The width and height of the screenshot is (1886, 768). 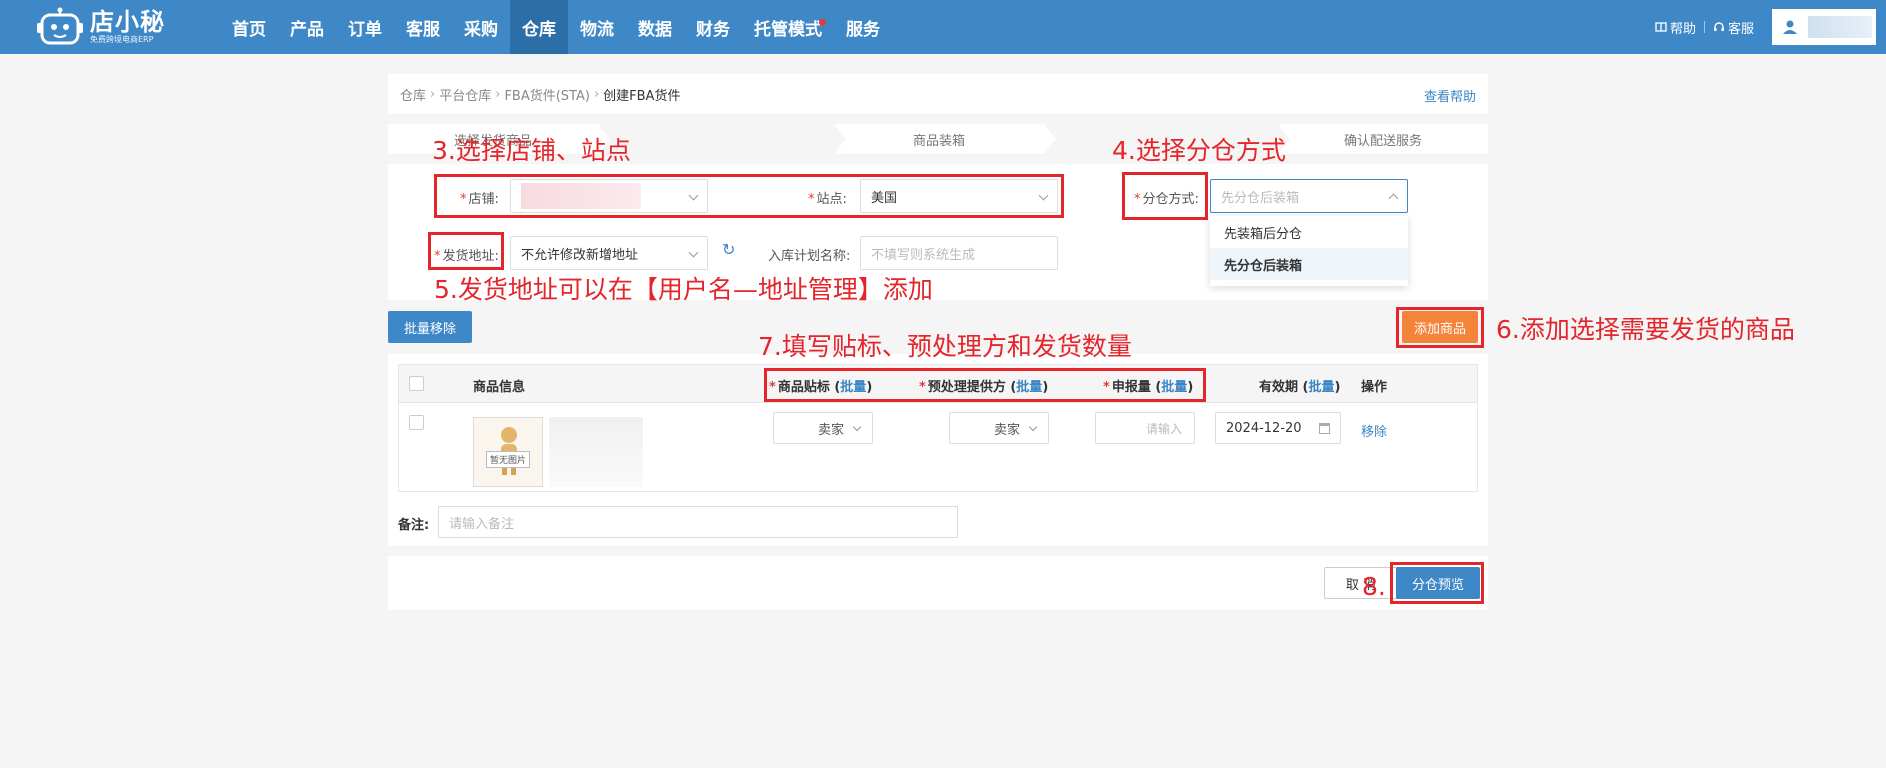 I want to click on help-label: 帮助, so click(x=1682, y=29).